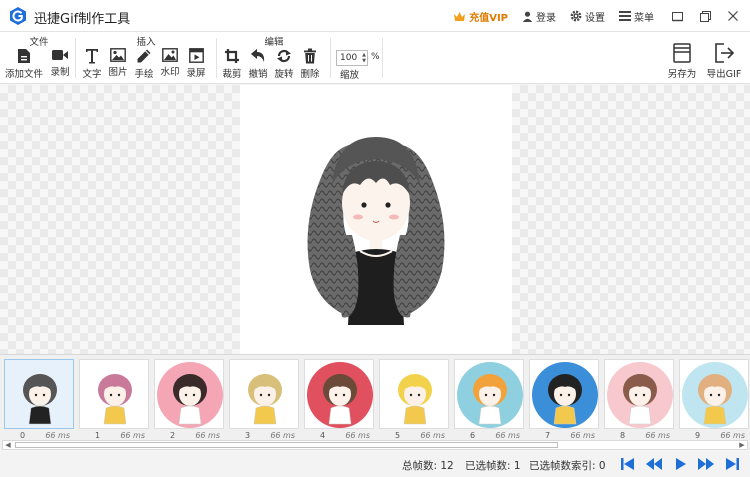 The image size is (750, 477). I want to click on next-frame-button, so click(706, 464).